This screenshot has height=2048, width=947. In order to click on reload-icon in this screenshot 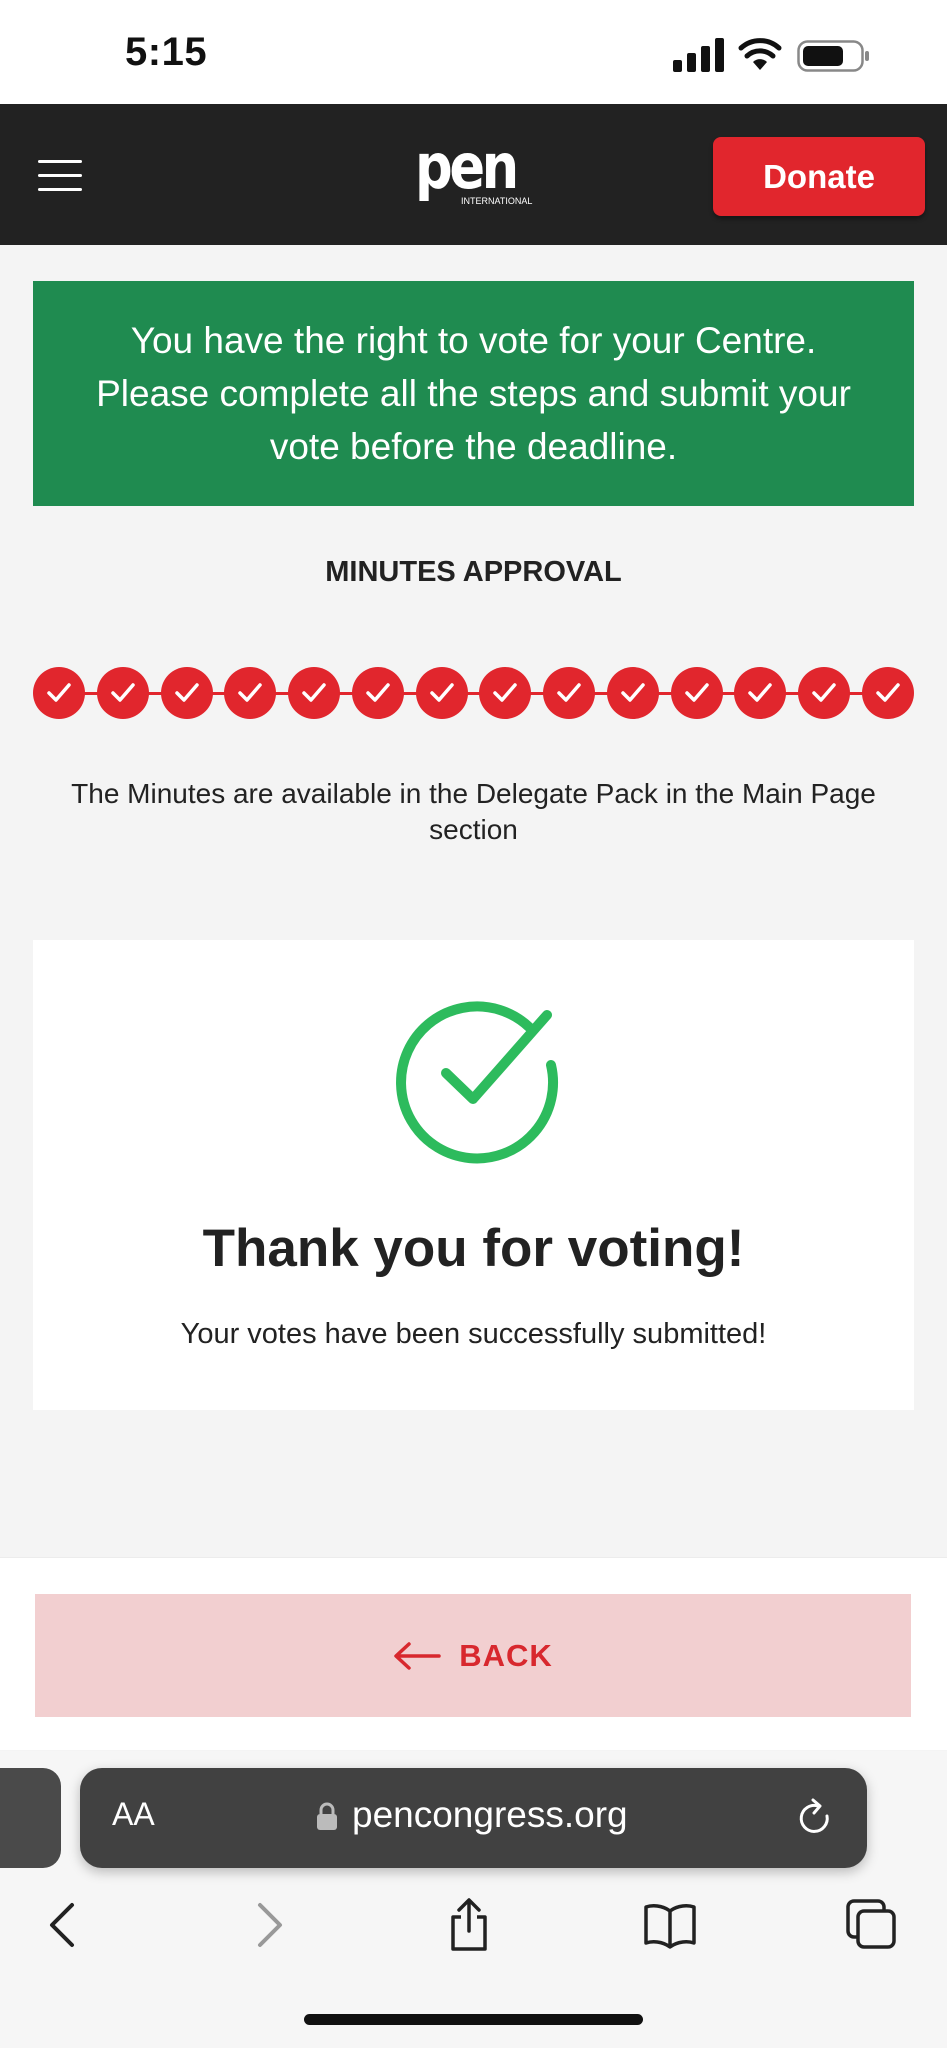, I will do `click(815, 1818)`.